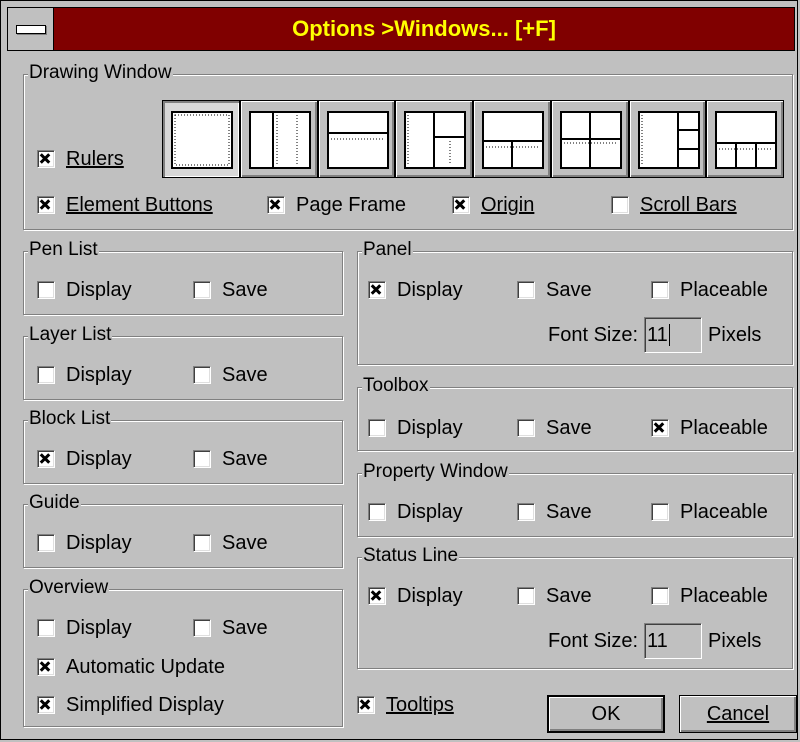 The height and width of the screenshot is (742, 800). I want to click on tooltips-check, so click(366, 705).